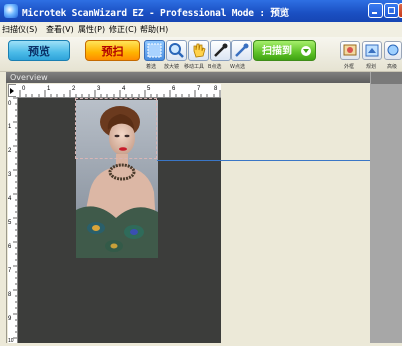 The image size is (402, 346). What do you see at coordinates (349, 67) in the screenshot?
I see `tool-label-frame: 外框` at bounding box center [349, 67].